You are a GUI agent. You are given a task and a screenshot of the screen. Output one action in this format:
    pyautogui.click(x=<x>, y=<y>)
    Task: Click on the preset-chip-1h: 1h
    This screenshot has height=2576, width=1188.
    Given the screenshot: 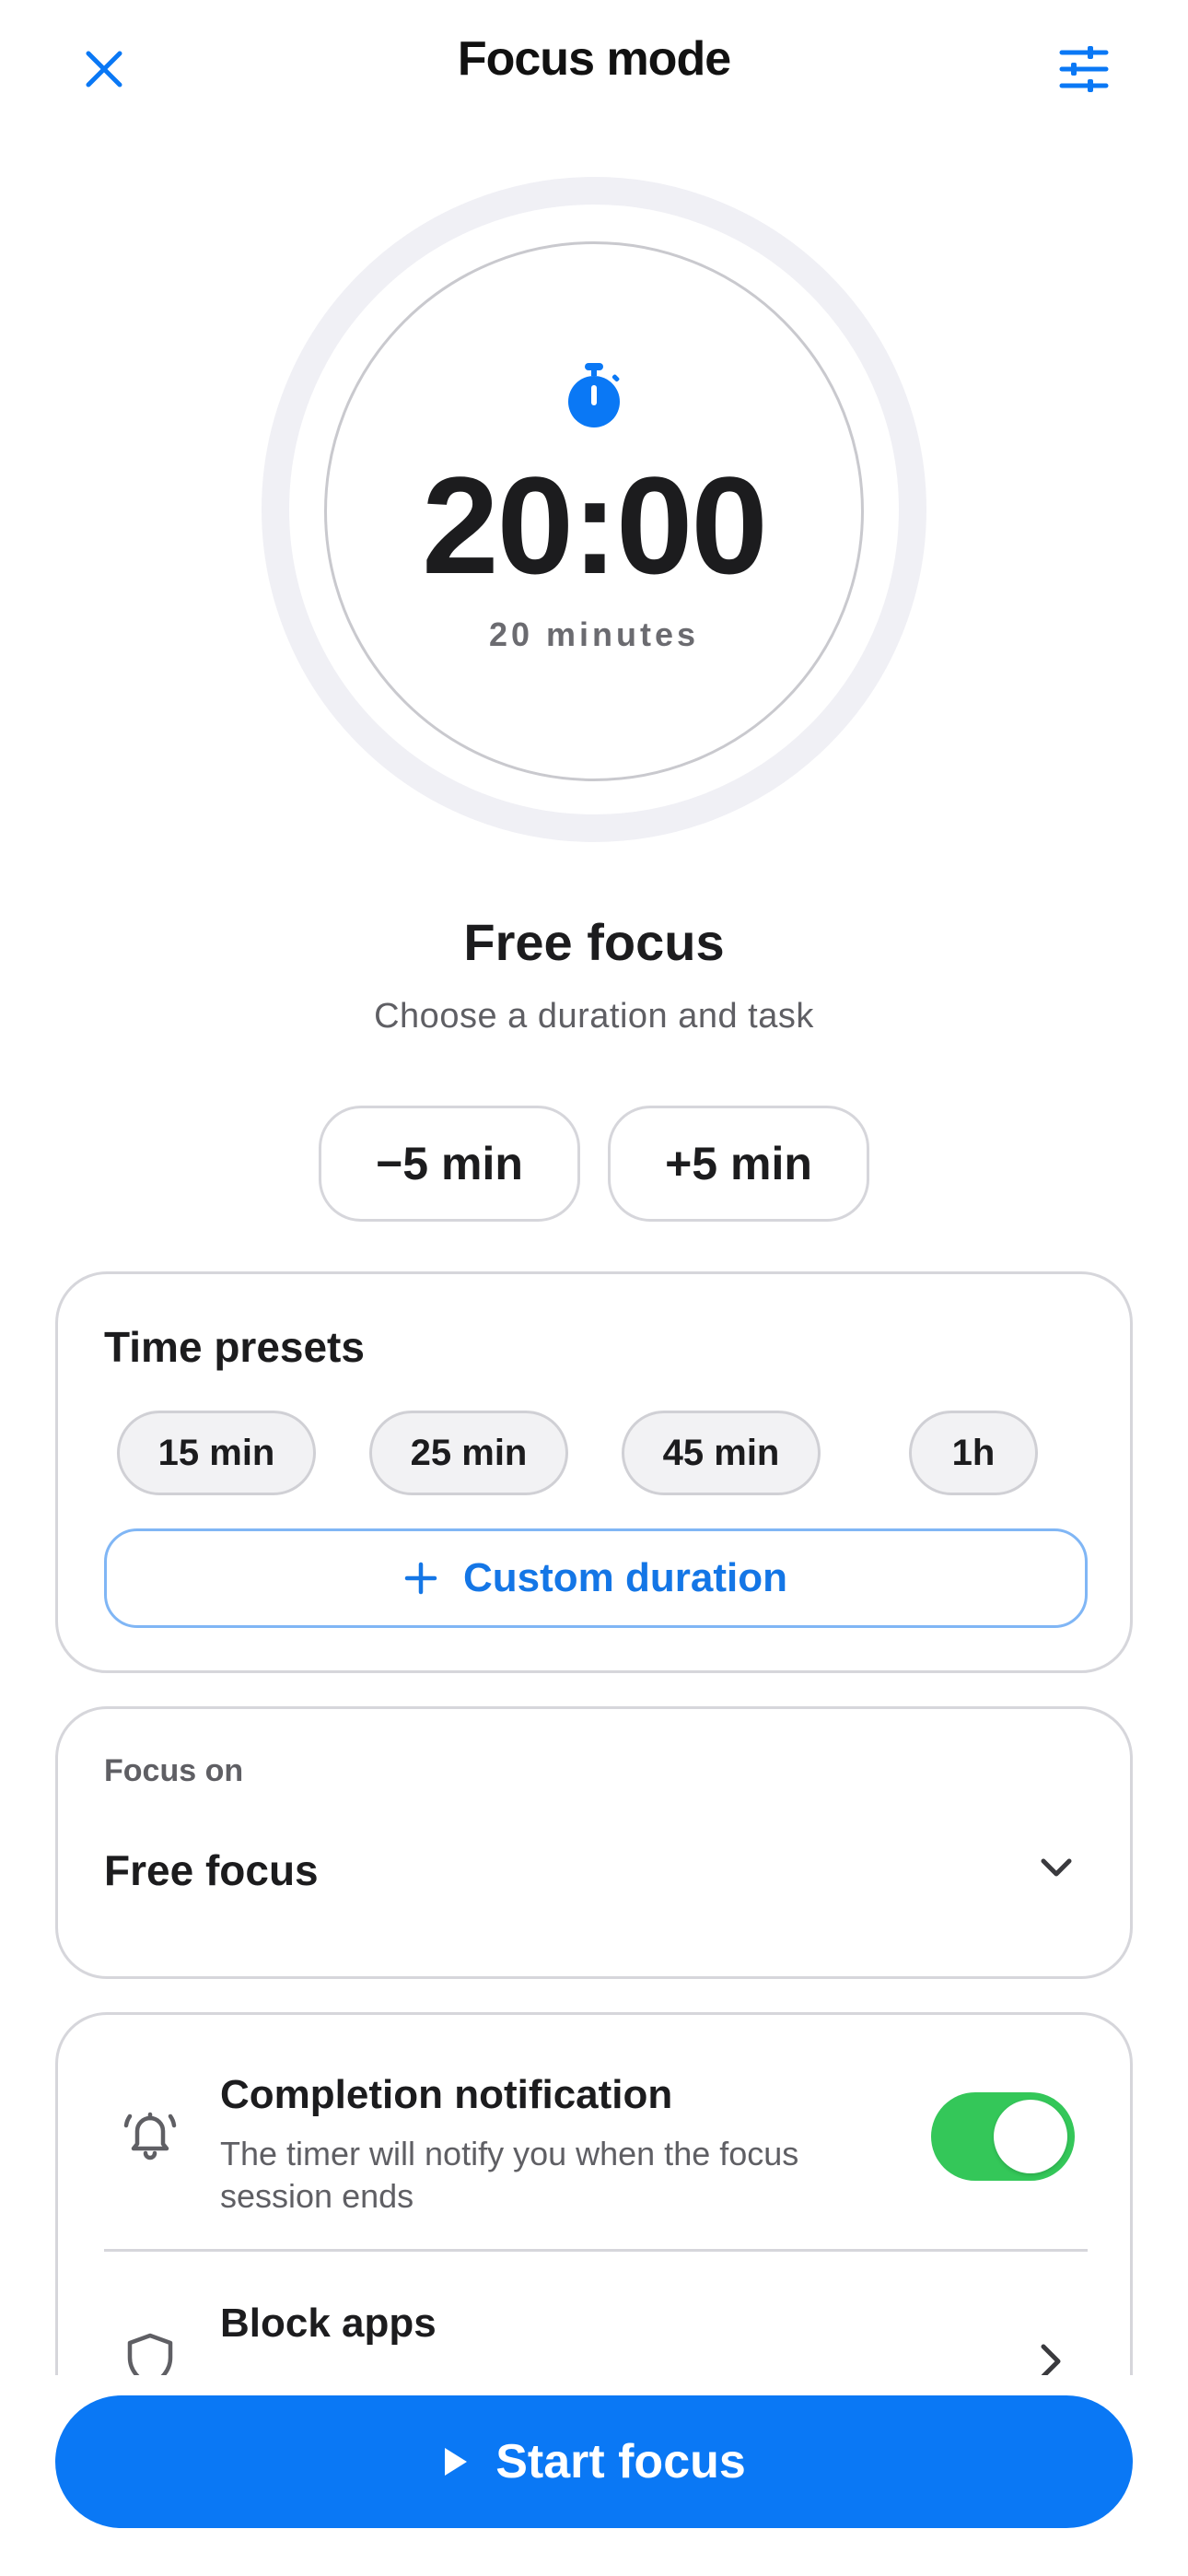 What is the action you would take?
    pyautogui.click(x=973, y=1453)
    